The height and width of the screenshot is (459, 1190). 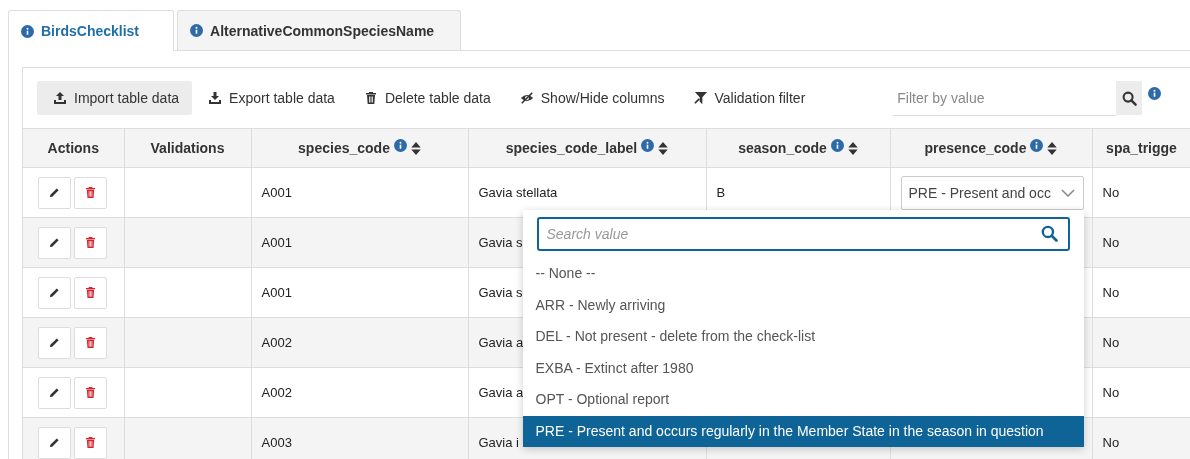 I want to click on download-icon, so click(x=215, y=98).